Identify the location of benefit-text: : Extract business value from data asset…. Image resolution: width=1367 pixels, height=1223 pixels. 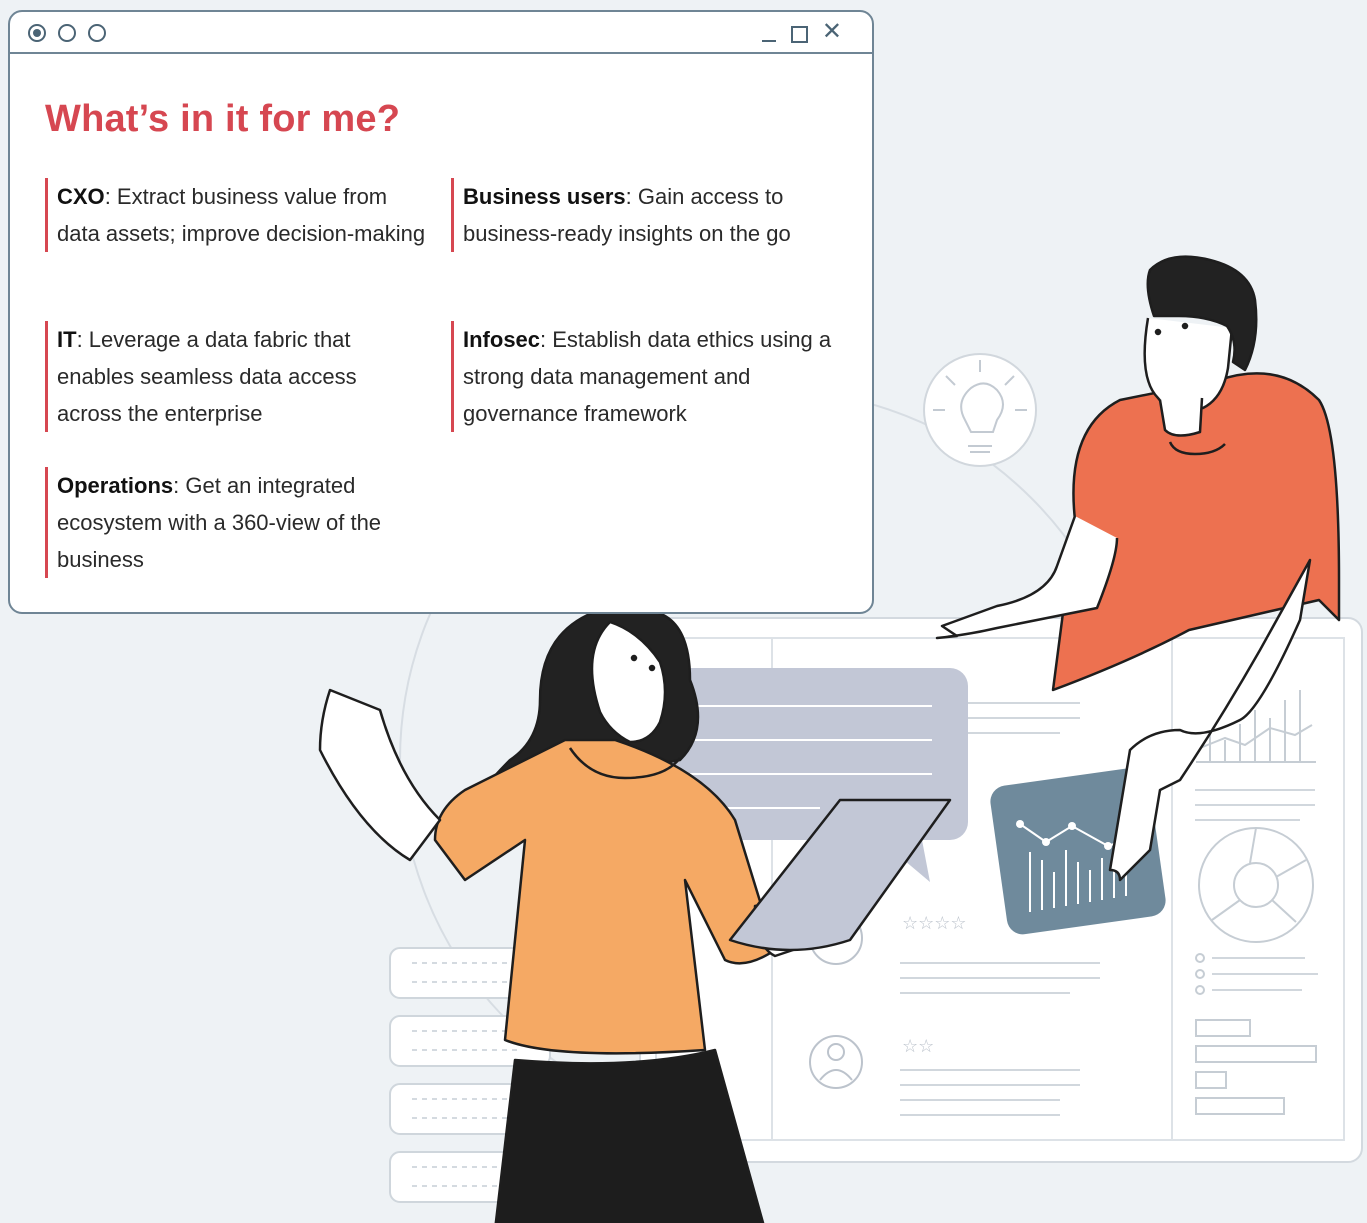
(241, 215).